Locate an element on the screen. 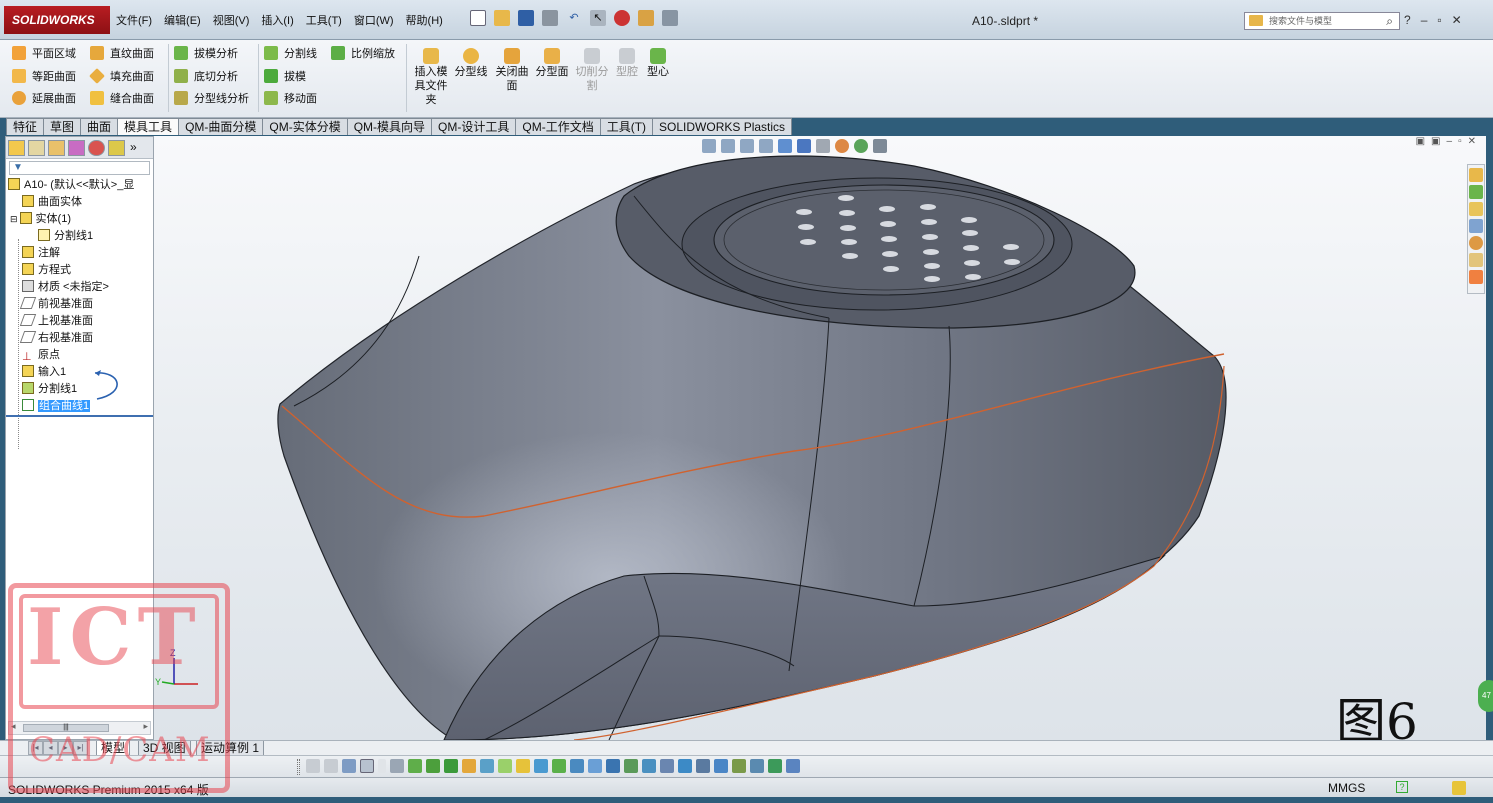  filter-icon: ▼ is located at coordinates (79, 168).